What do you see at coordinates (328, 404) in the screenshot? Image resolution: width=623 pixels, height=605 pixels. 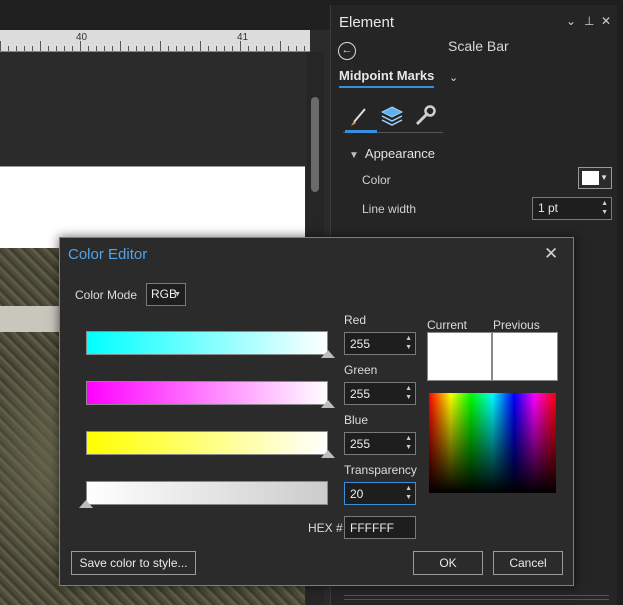 I see `green-slider-thumb` at bounding box center [328, 404].